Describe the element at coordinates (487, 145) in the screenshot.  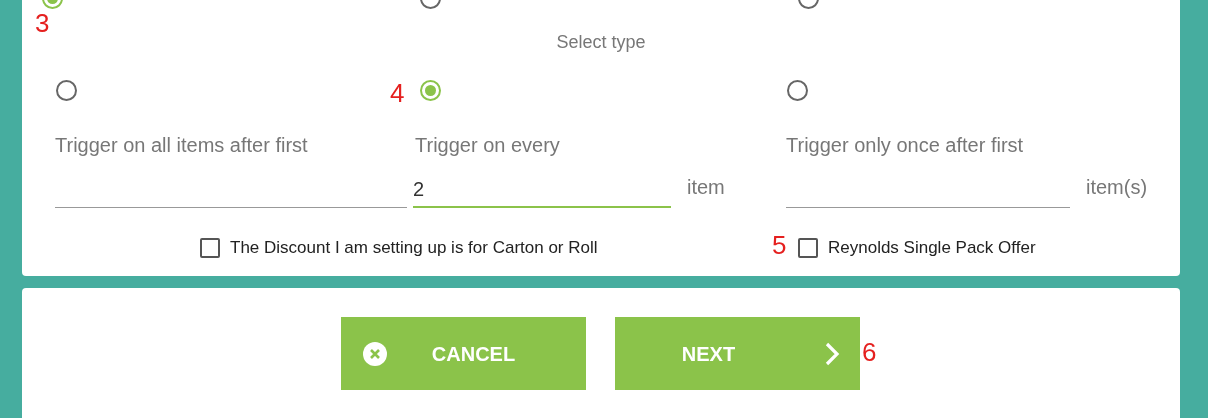
I see `option-label: Trigger on every` at that location.